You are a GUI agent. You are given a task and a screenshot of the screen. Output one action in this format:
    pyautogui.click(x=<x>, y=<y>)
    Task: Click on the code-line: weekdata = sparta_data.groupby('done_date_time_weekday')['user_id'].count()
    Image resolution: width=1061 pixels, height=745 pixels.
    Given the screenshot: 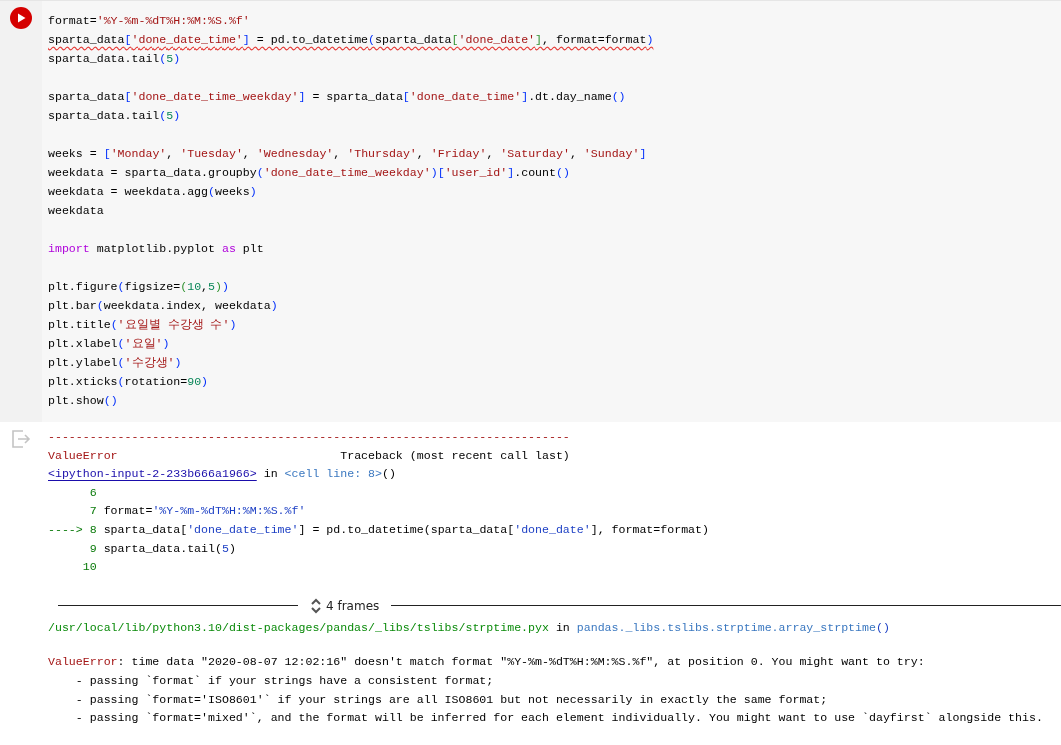 What is the action you would take?
    pyautogui.click(x=309, y=173)
    